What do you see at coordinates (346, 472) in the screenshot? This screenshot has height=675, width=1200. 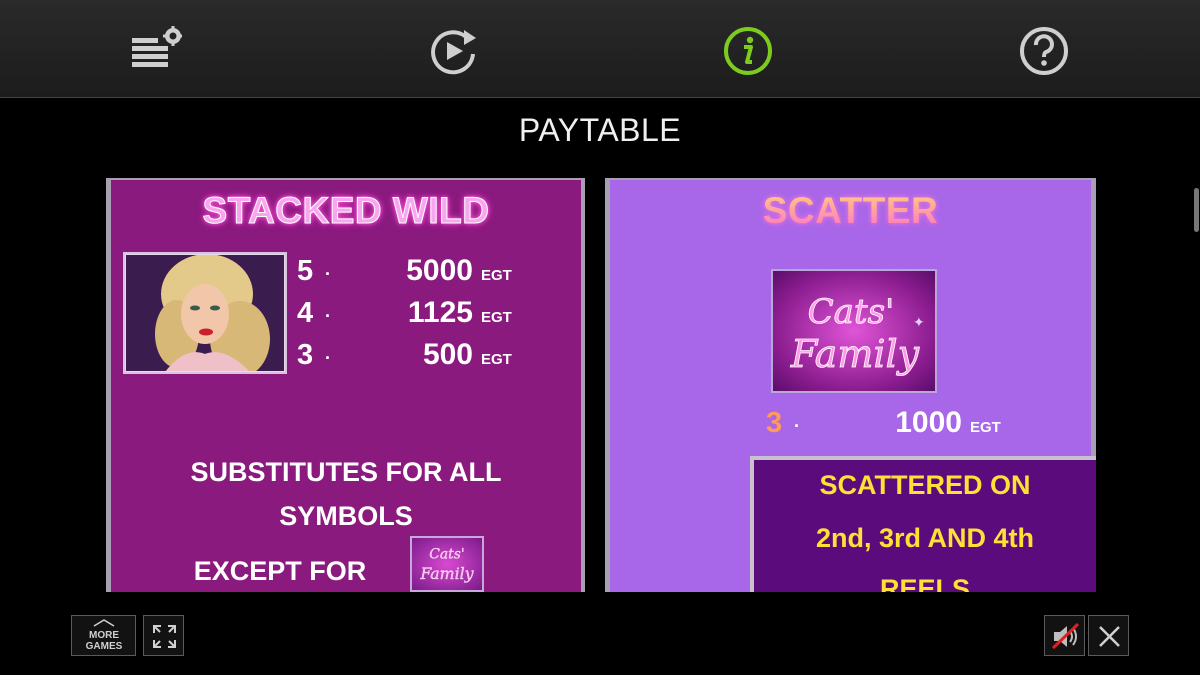 I see `wild-description-line: SUBSTITUTES FOR ALL` at bounding box center [346, 472].